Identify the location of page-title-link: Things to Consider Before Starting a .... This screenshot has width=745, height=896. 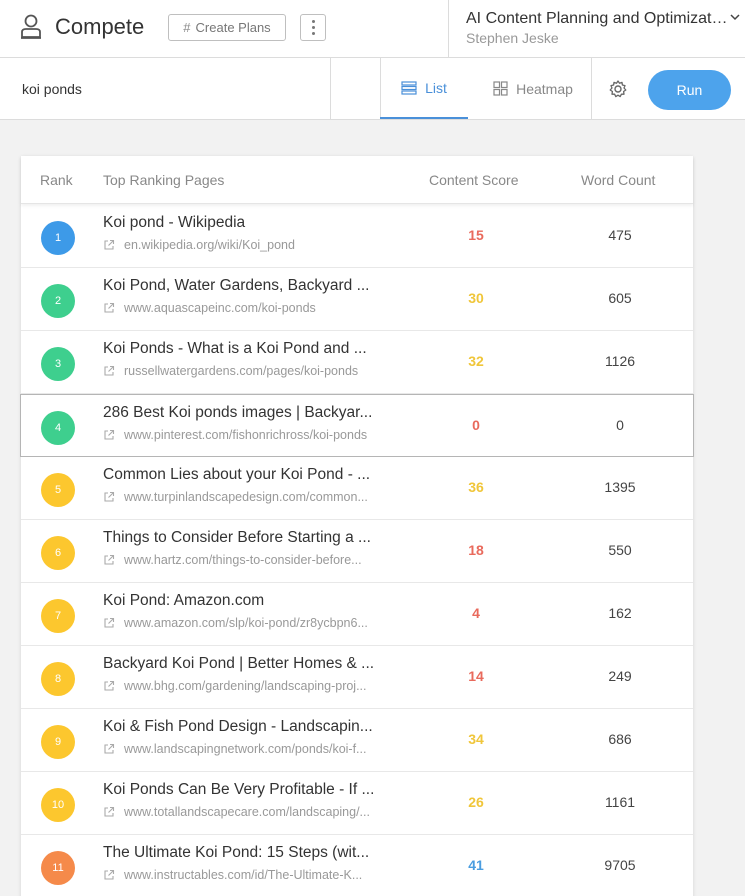
(253, 538).